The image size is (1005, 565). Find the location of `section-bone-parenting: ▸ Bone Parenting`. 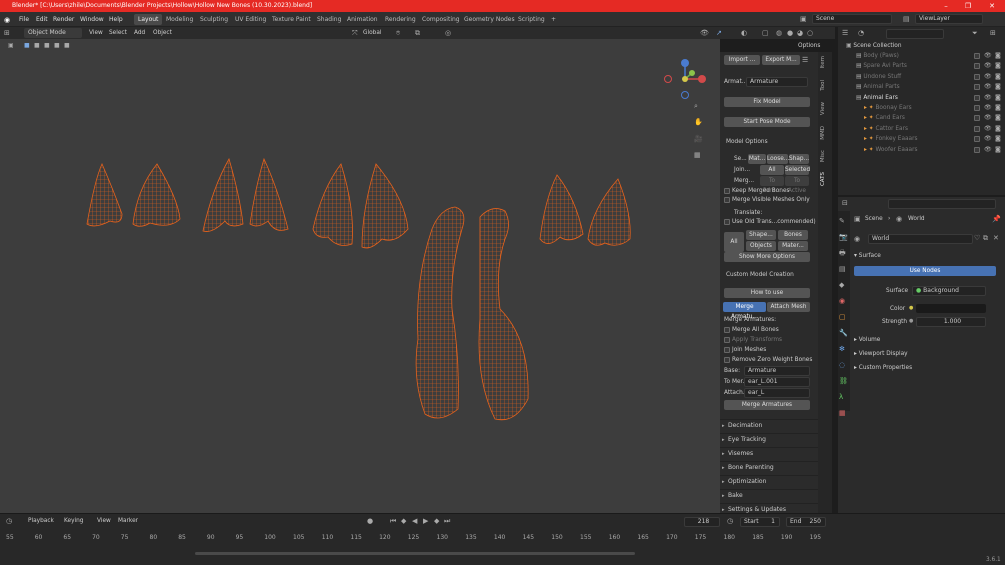

section-bone-parenting: ▸ Bone Parenting is located at coordinates (769, 467).